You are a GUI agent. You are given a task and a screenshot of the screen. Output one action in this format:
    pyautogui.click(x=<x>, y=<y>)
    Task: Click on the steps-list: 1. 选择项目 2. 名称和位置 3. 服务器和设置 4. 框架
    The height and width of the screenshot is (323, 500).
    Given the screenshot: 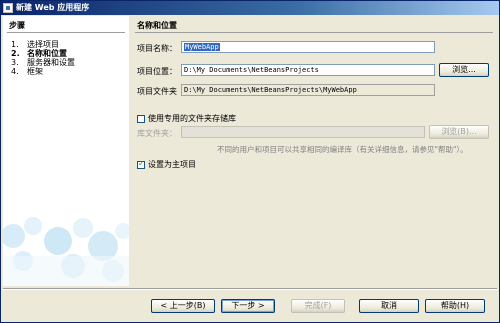 What is the action you would take?
    pyautogui.click(x=43, y=58)
    